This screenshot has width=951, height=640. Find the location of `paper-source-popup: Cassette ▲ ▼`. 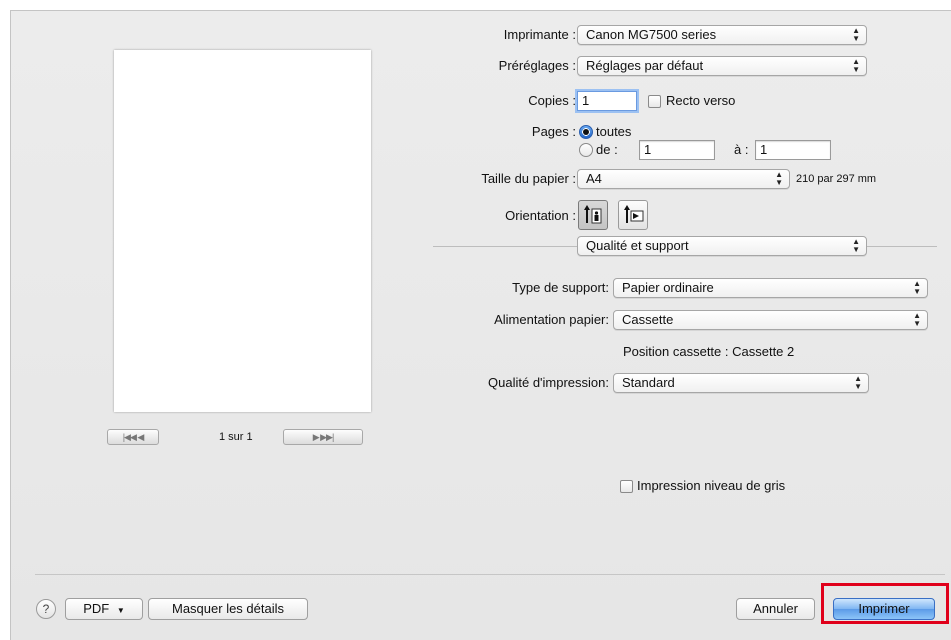

paper-source-popup: Cassette ▲ ▼ is located at coordinates (770, 320).